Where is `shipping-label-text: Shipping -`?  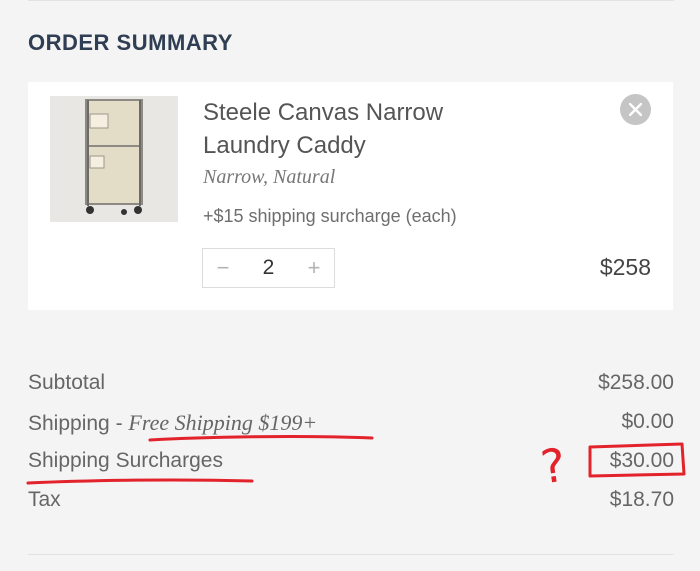
shipping-label-text: Shipping - is located at coordinates (78, 423).